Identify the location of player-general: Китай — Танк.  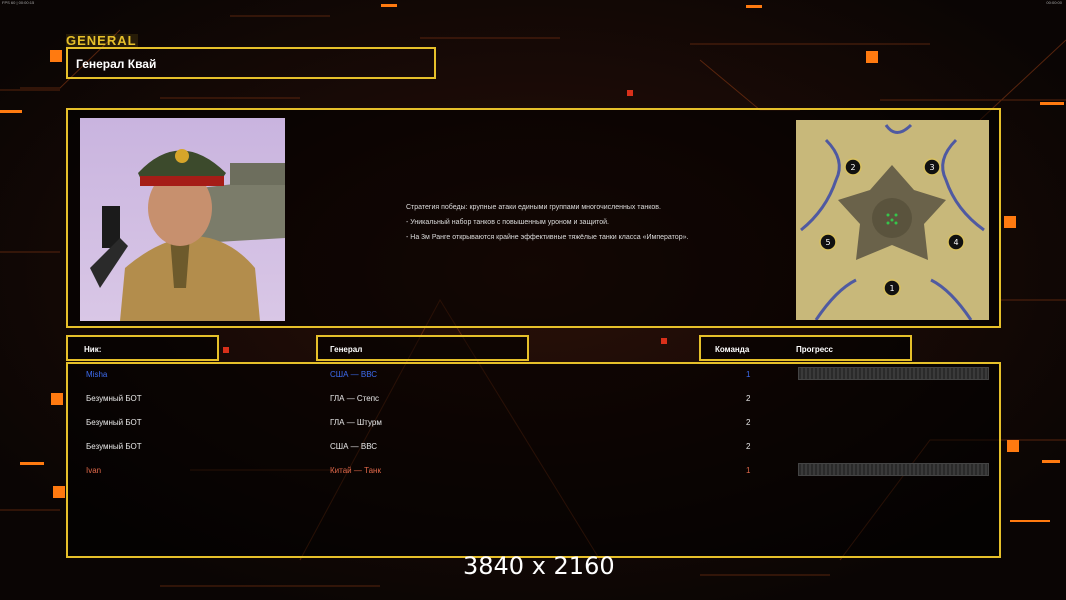
(355, 470).